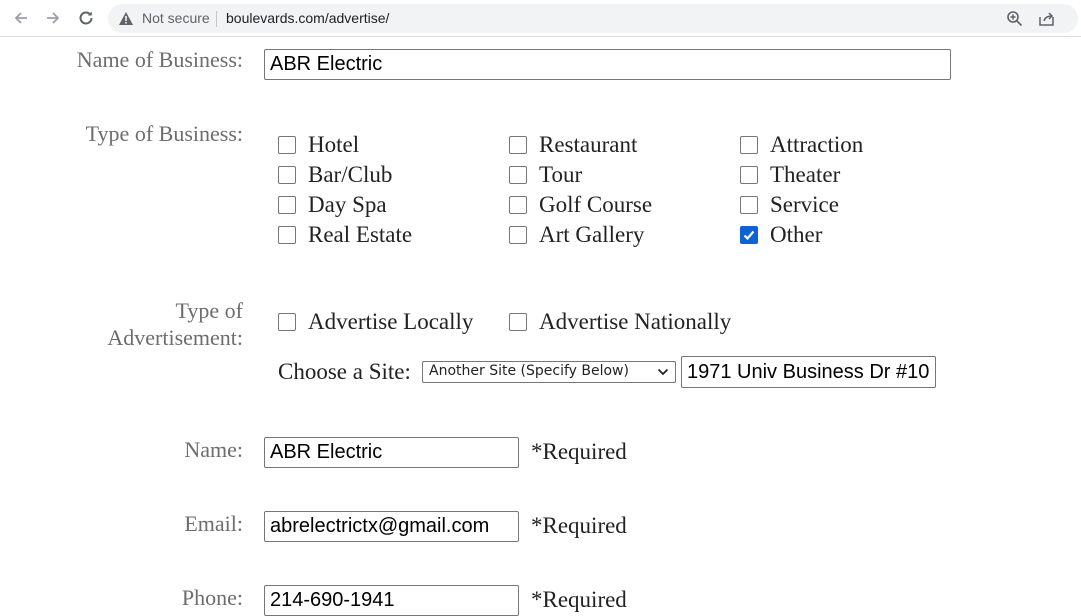 Image resolution: width=1081 pixels, height=616 pixels. Describe the element at coordinates (607, 64) in the screenshot. I see `business-name-input` at that location.